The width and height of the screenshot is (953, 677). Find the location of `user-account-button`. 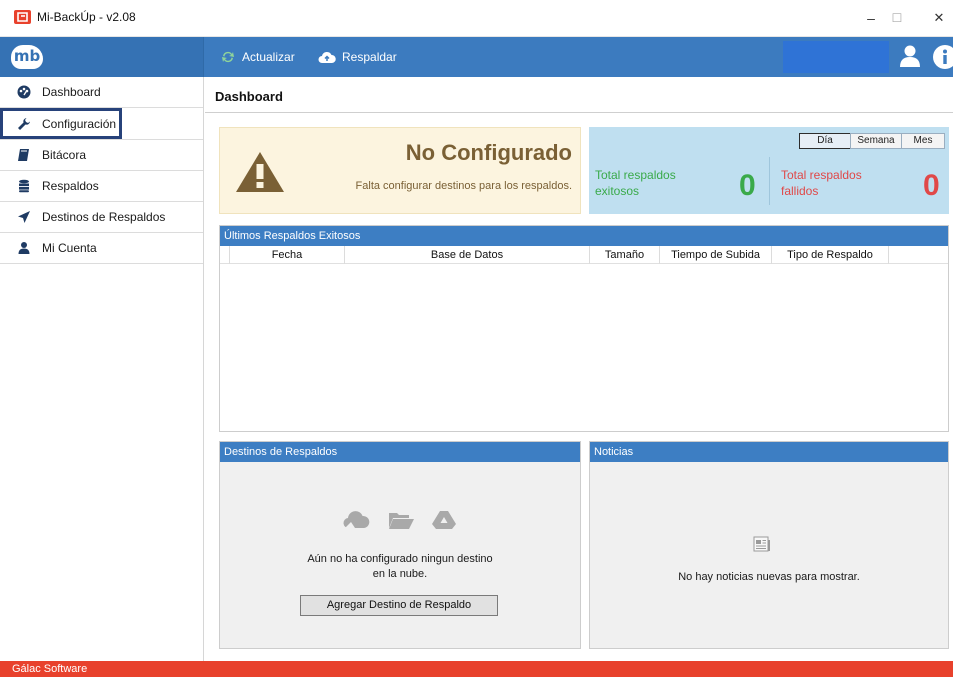

user-account-button is located at coordinates (911, 57).